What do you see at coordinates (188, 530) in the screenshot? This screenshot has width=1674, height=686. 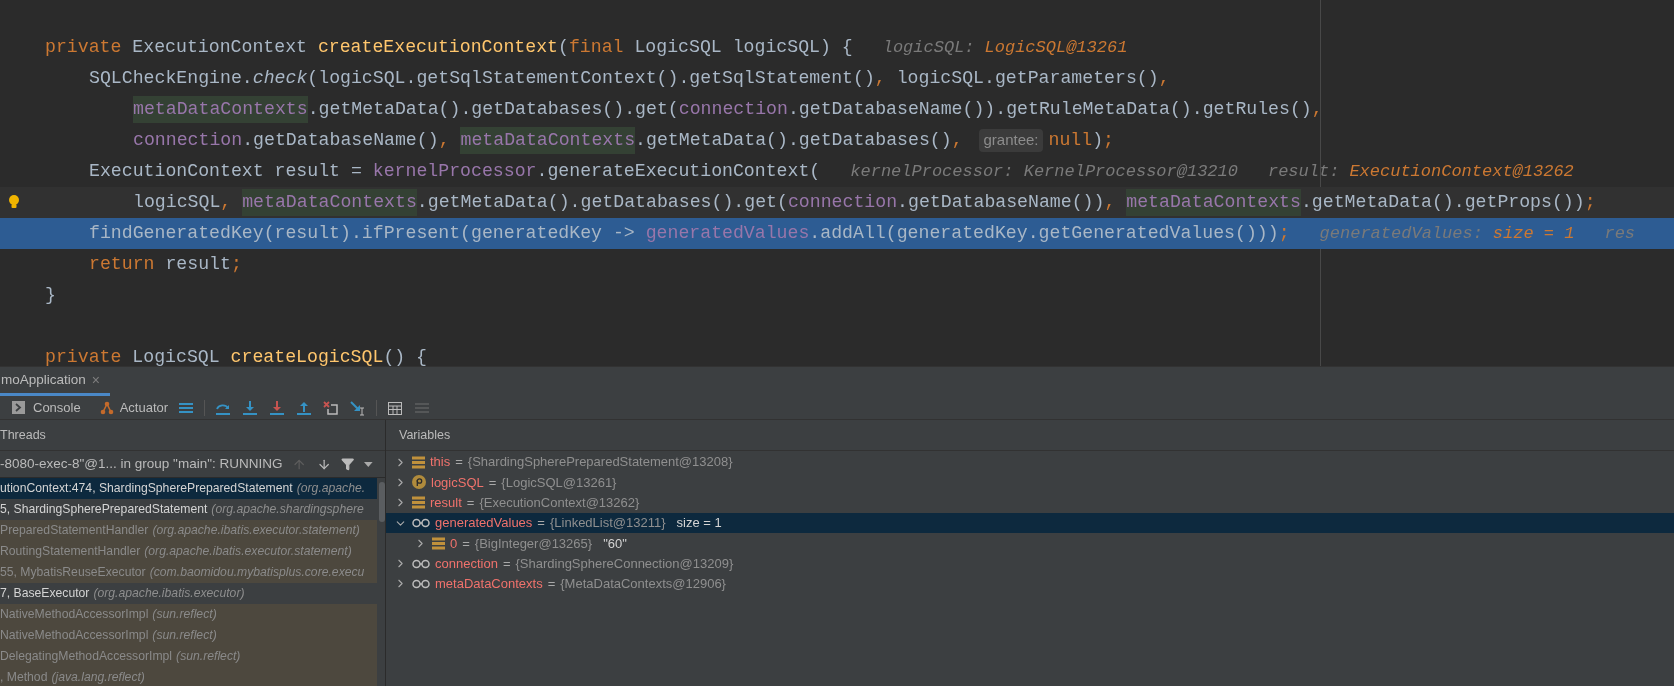 I see `stack-frame: PreparedStatementHandler (org.apache.ibatis.executor.statement)` at bounding box center [188, 530].